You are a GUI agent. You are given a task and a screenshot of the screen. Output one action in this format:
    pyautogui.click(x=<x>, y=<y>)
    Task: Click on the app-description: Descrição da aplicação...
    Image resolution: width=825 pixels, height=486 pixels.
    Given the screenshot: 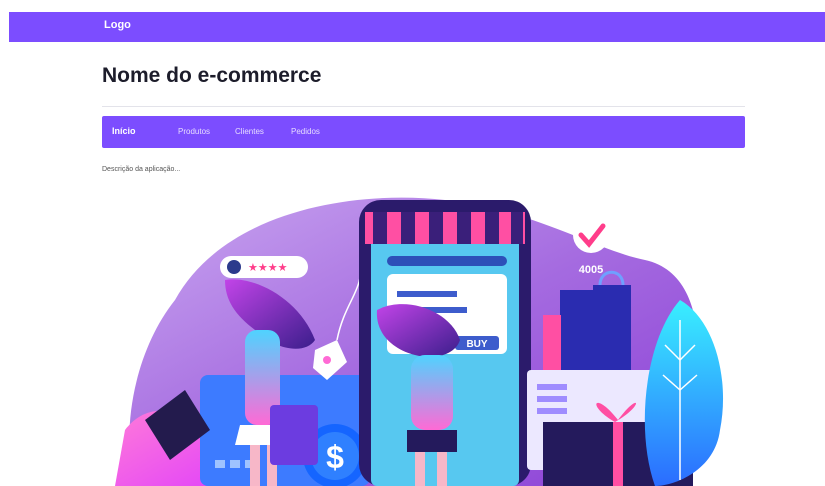 What is the action you would take?
    pyautogui.click(x=141, y=169)
    